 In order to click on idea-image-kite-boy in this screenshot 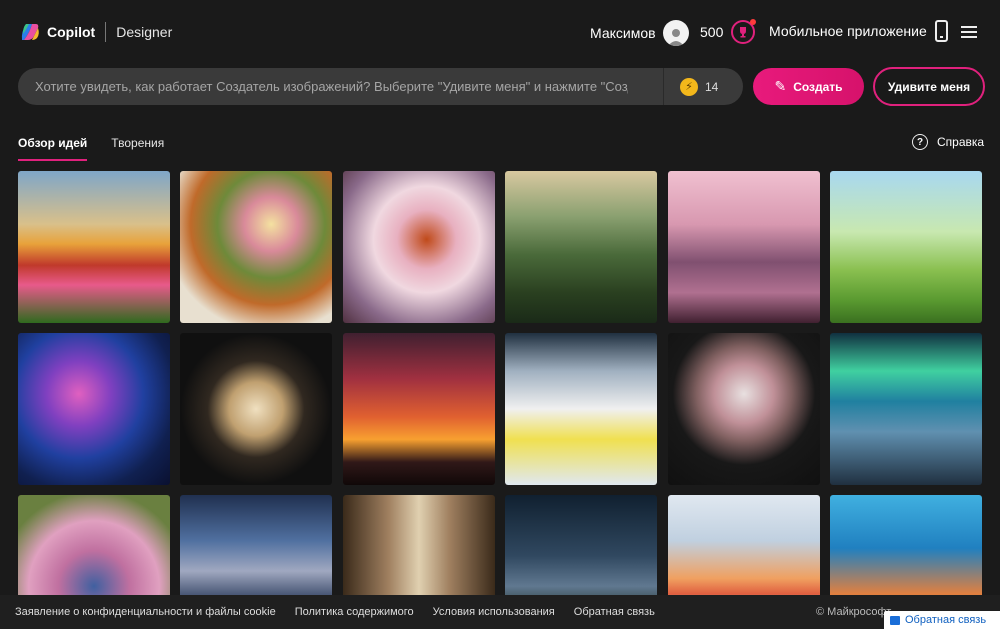, I will do `click(906, 247)`.